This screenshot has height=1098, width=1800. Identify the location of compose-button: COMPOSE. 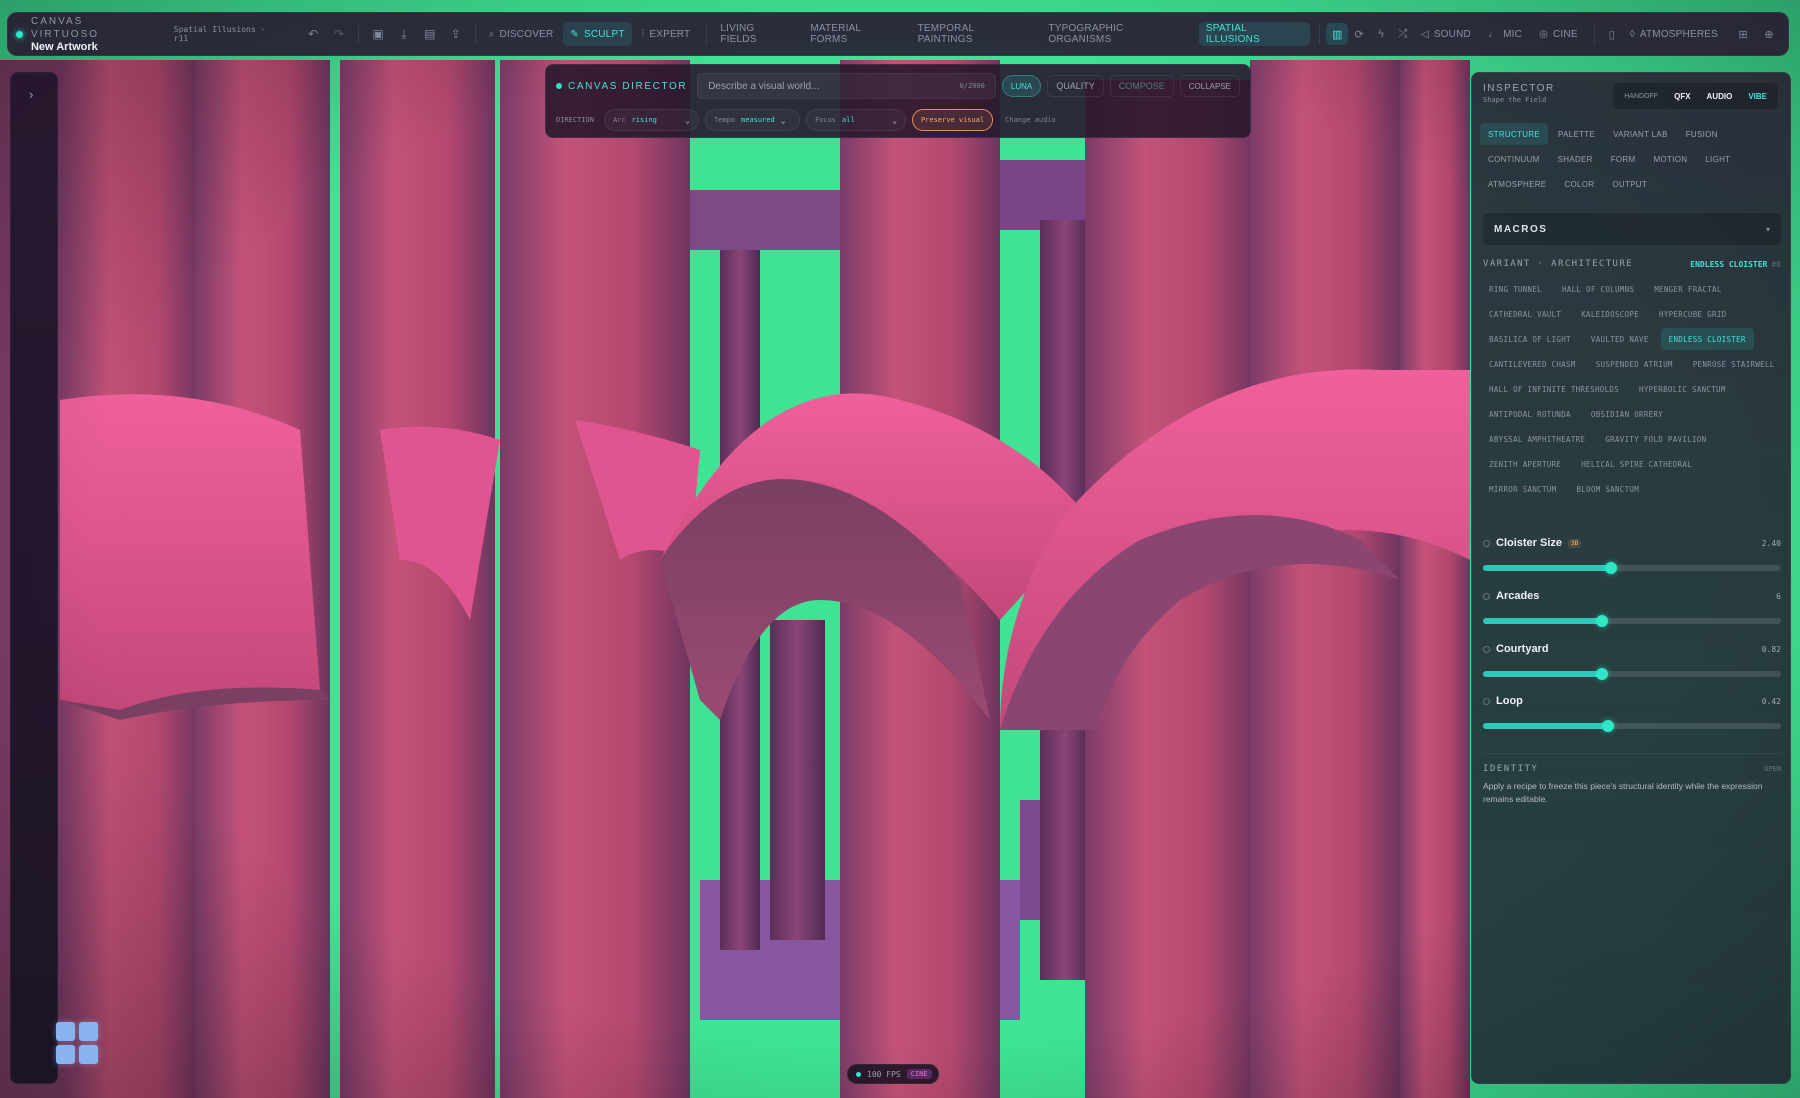
(1141, 86).